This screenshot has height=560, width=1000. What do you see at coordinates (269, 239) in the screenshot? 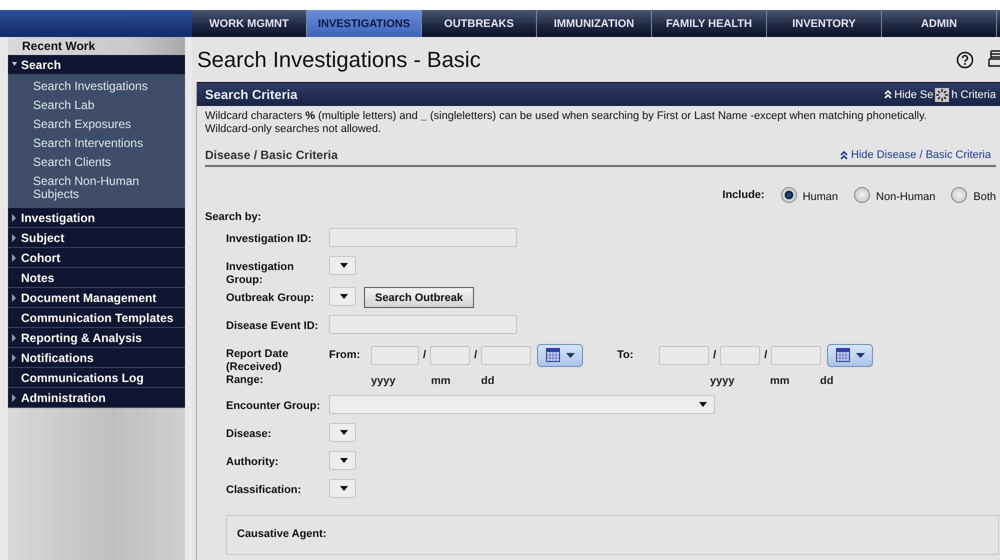
I see `field-label: Investigation ID:` at bounding box center [269, 239].